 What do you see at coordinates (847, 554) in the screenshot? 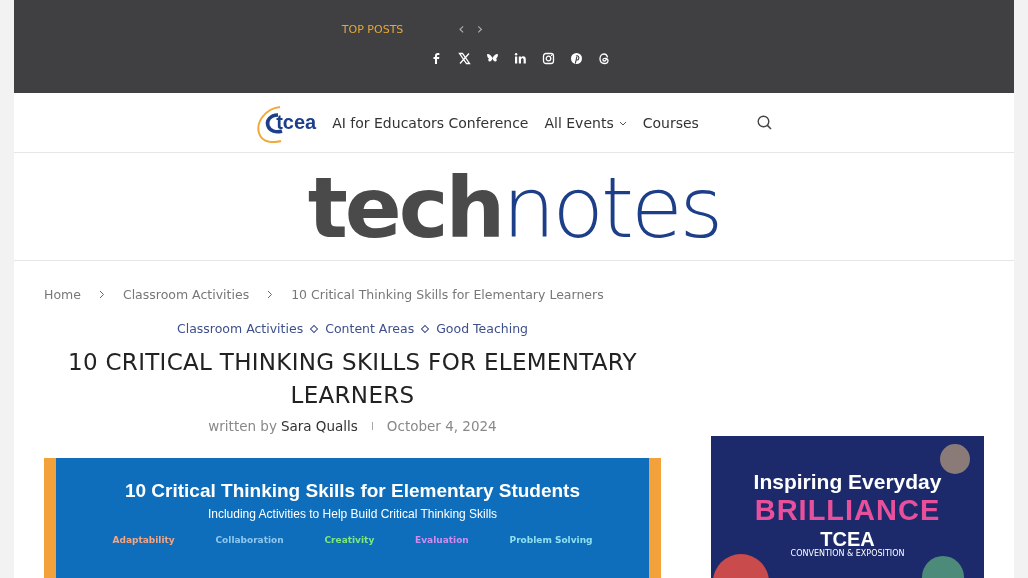
I see `ad-tagline: CONVENTION & EXPOSITION` at bounding box center [847, 554].